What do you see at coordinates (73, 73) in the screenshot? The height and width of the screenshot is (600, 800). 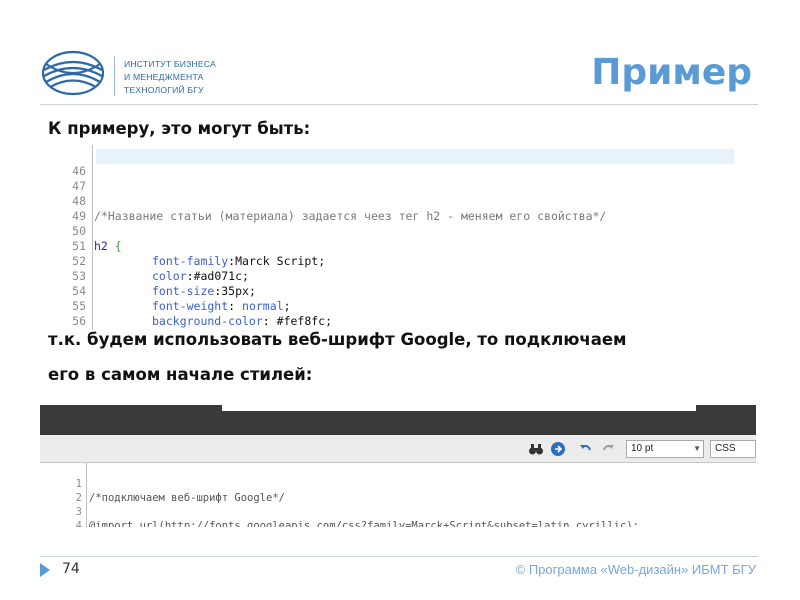 I see `institute-logo` at bounding box center [73, 73].